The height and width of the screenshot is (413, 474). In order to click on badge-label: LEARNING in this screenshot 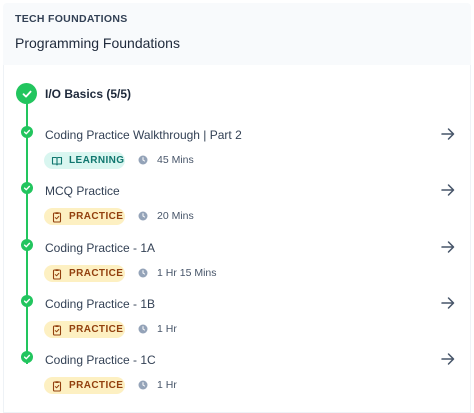, I will do `click(97, 160)`.